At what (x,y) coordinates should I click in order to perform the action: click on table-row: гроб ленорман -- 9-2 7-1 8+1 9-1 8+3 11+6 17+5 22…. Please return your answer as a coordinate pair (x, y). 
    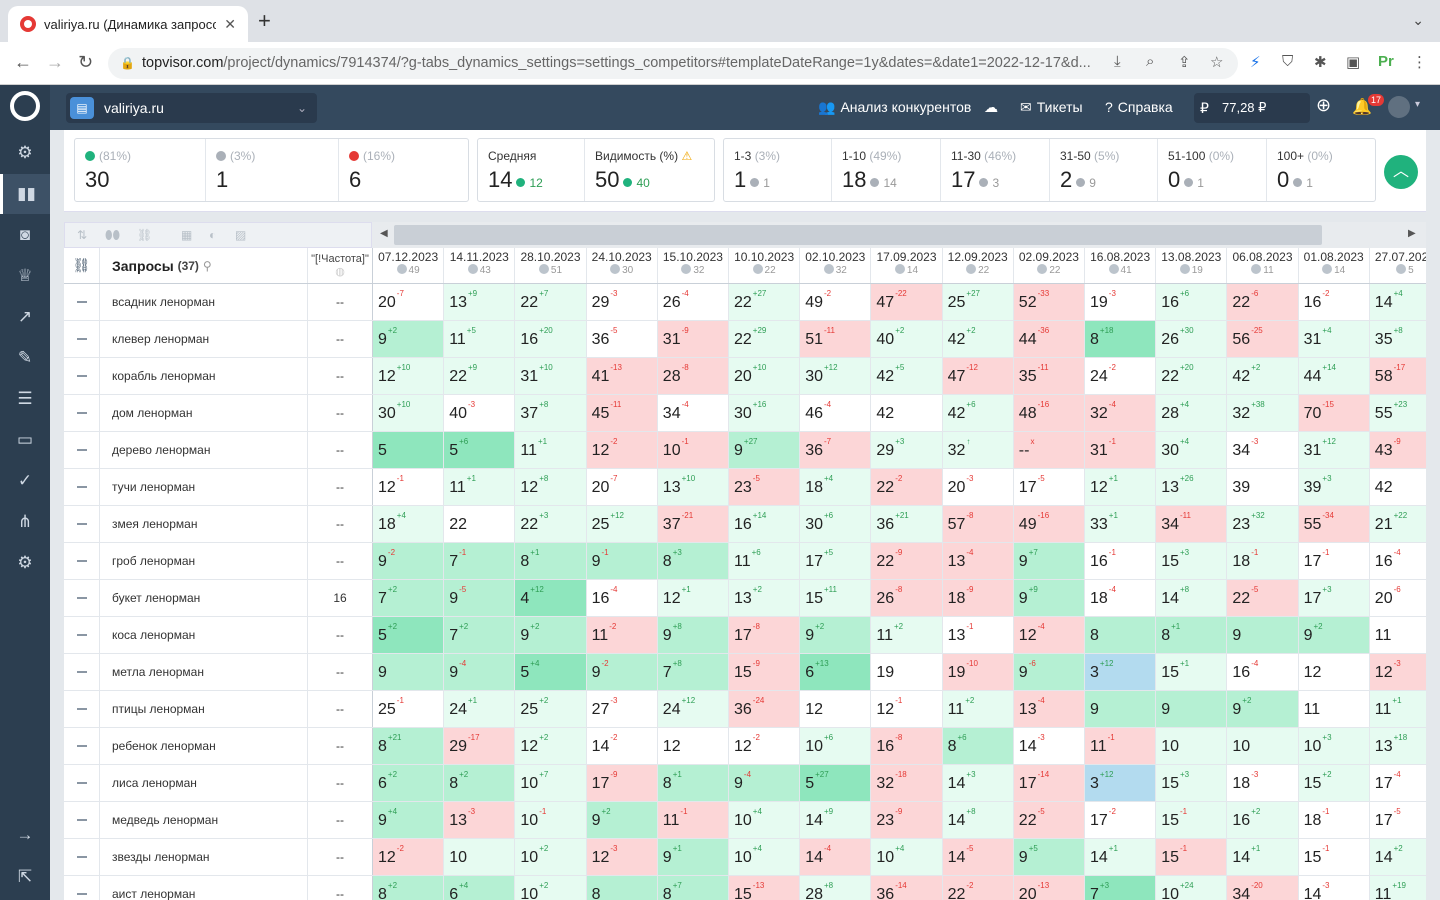
    Looking at the image, I should click on (745, 561).